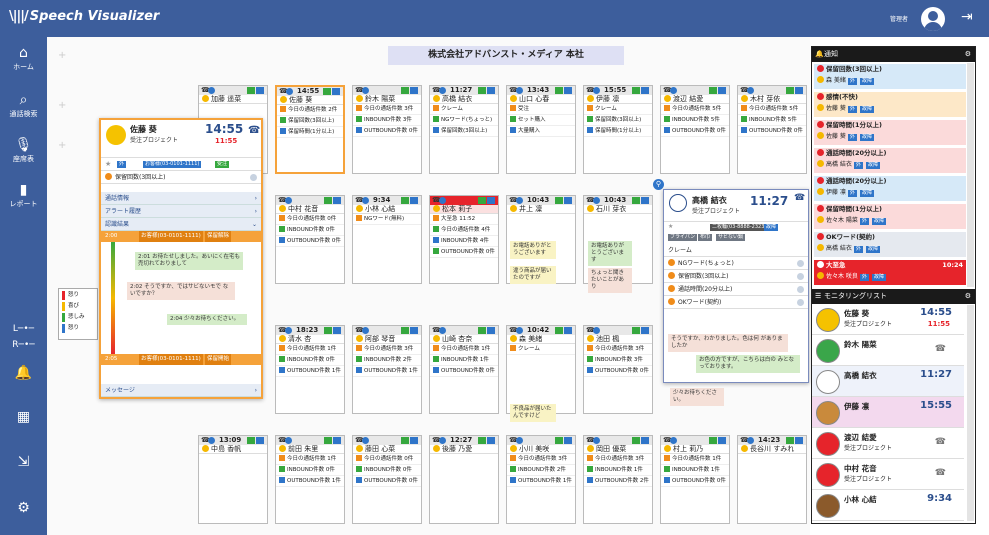  What do you see at coordinates (23, 417) in the screenshot?
I see `nav-group: ▦` at bounding box center [23, 417].